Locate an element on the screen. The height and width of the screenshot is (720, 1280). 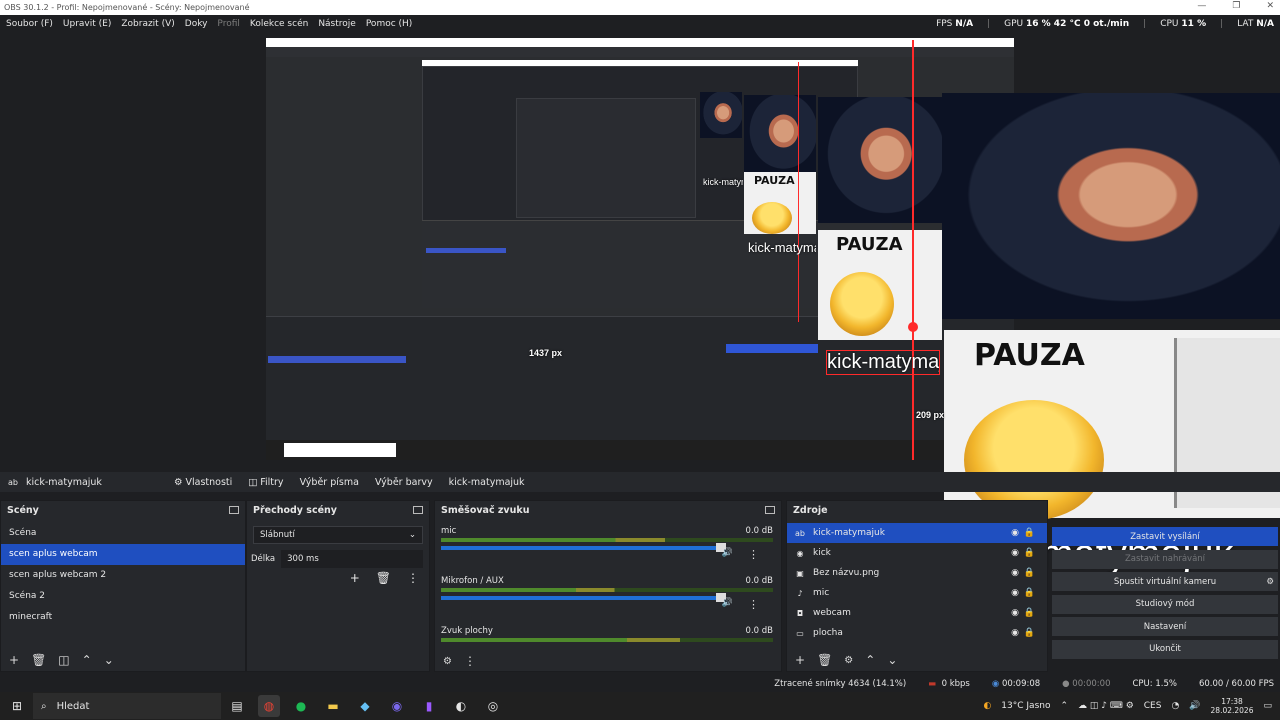
menu-tools: Nástroje is located at coordinates (337, 24).